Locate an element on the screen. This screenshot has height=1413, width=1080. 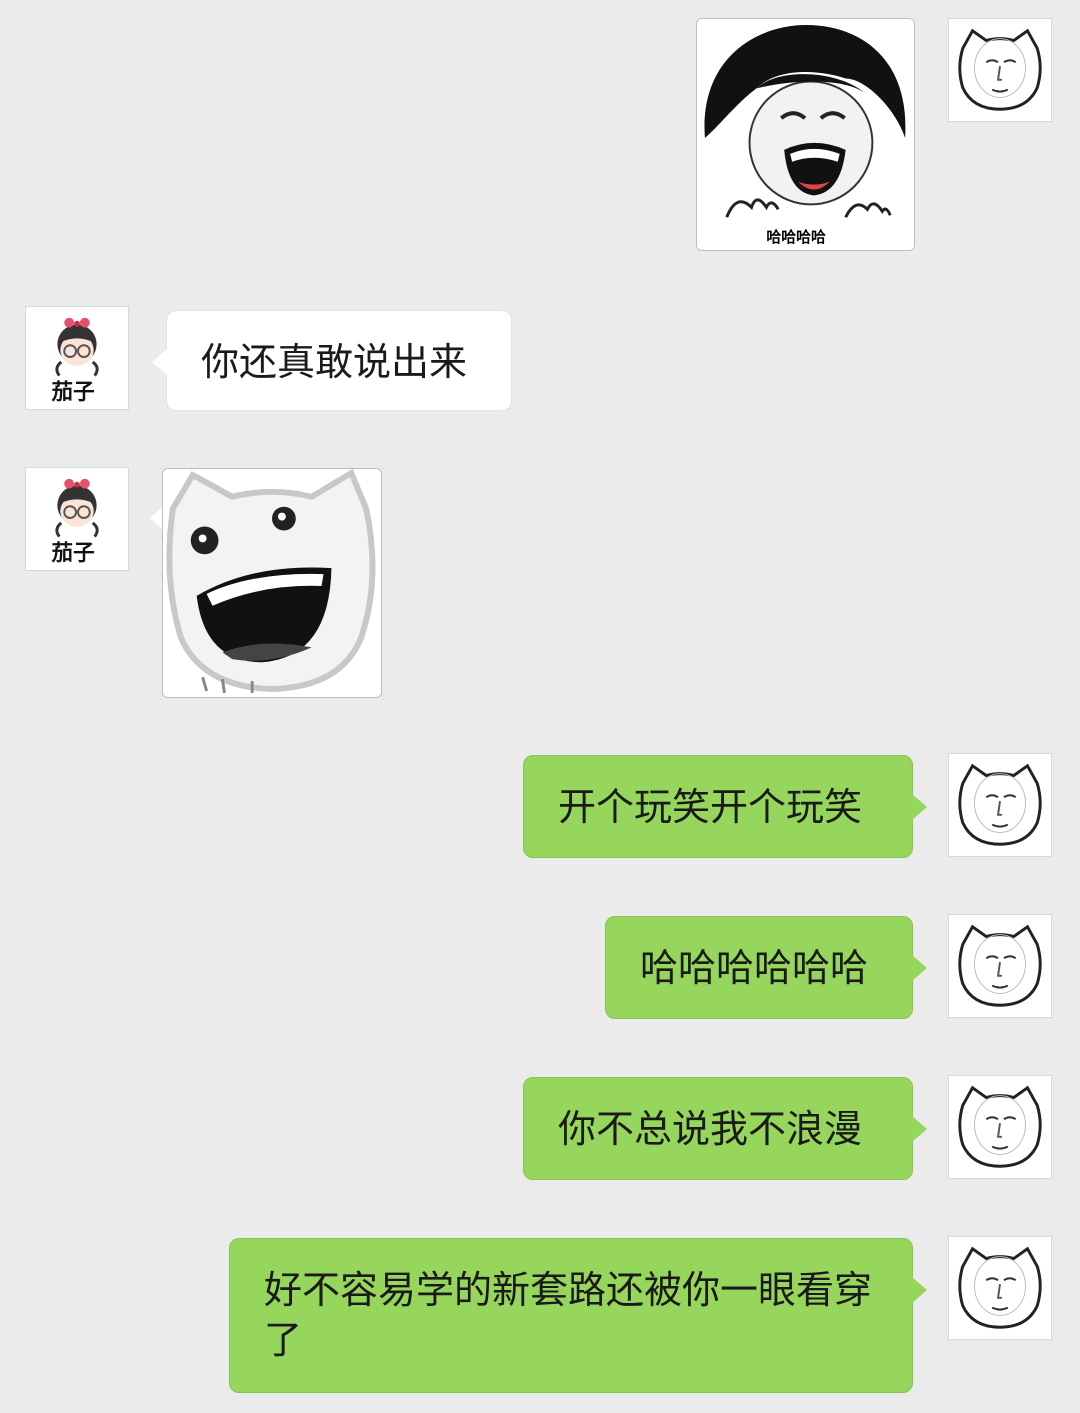
message-bubble-other: 你还真敢说出来 is located at coordinates (332, 360).